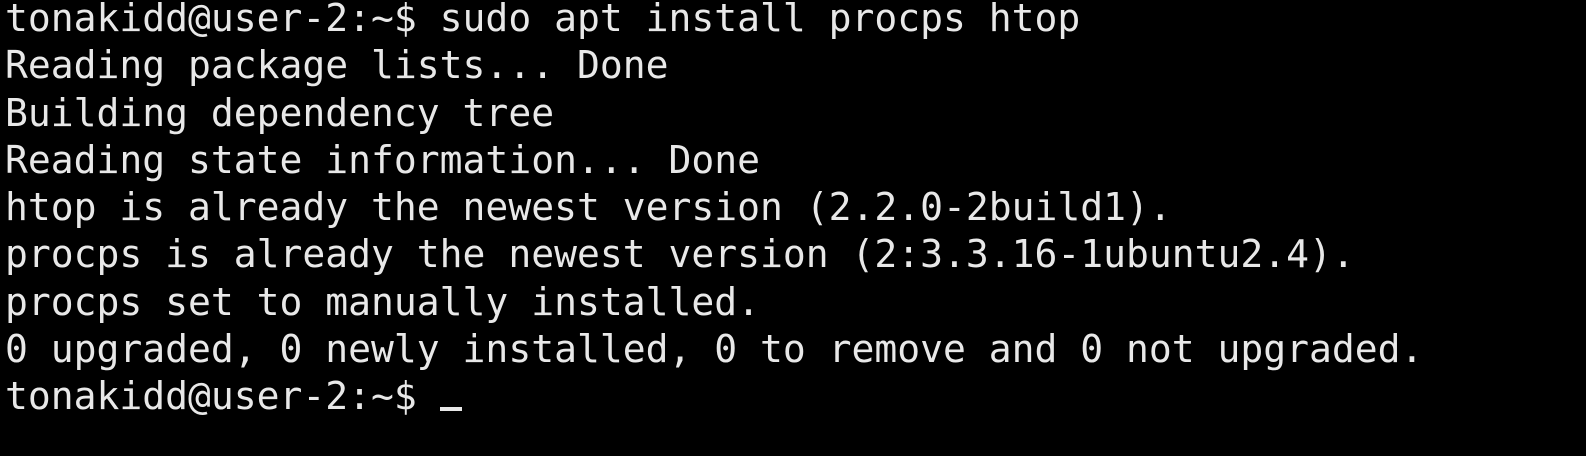 The height and width of the screenshot is (456, 1586). Describe the element at coordinates (222, 396) in the screenshot. I see `shell-prompt: tonakidd@user-2:~$` at that location.